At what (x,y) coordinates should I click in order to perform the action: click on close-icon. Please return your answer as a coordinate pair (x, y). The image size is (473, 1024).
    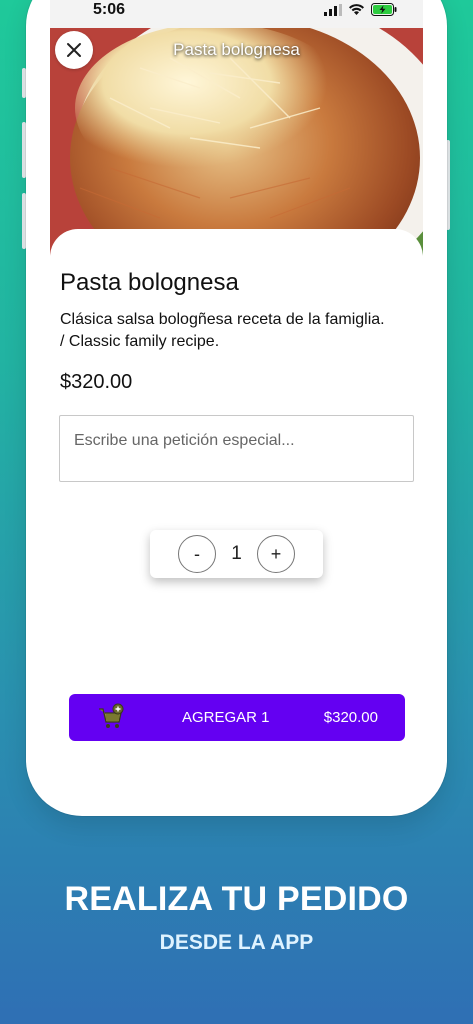
    Looking at the image, I should click on (74, 50).